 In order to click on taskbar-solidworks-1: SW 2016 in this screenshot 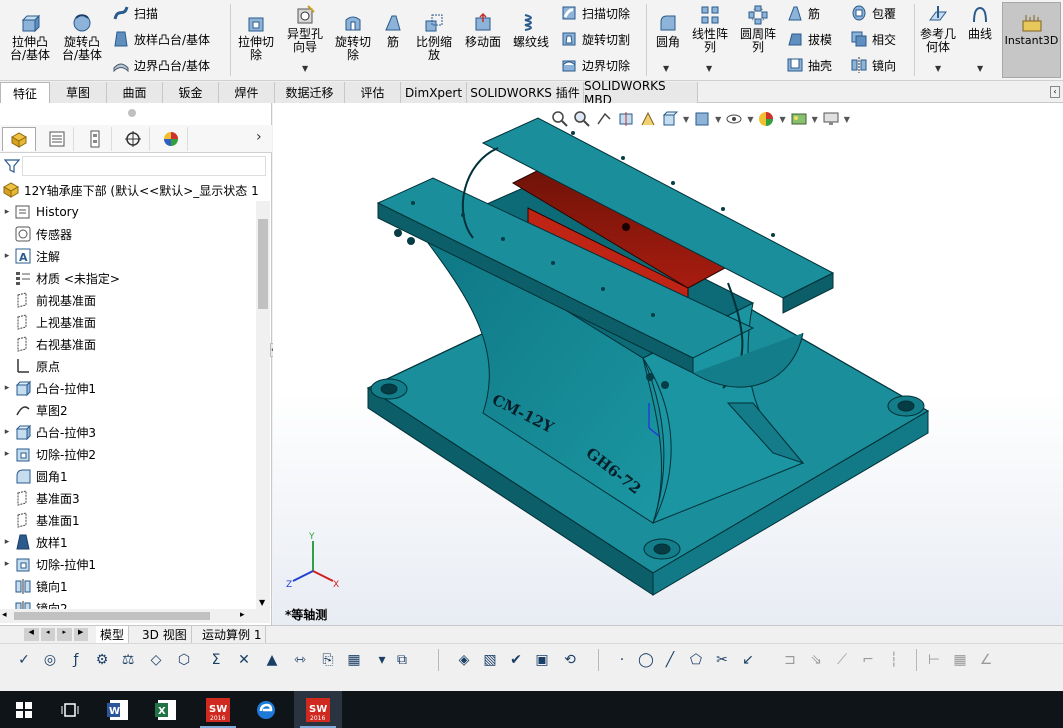, I will do `click(218, 709)`.